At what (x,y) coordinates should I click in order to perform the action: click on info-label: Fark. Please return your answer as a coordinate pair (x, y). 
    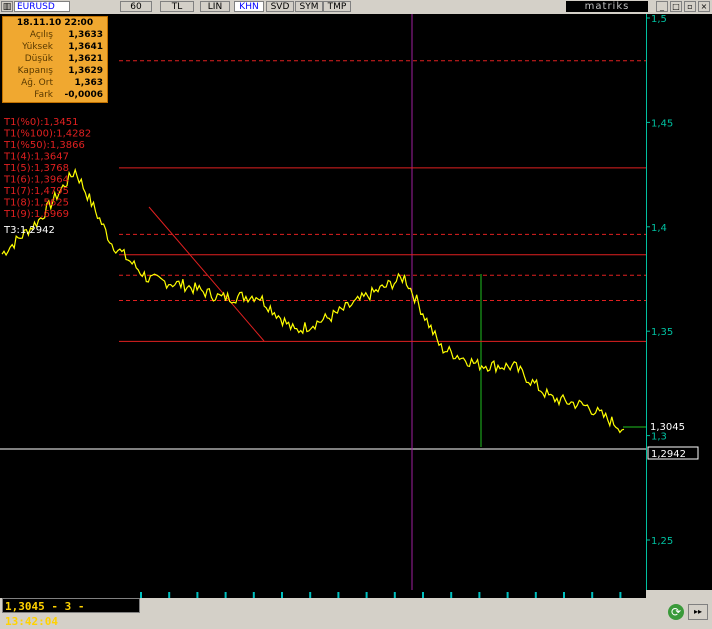
    Looking at the image, I should click on (43, 95).